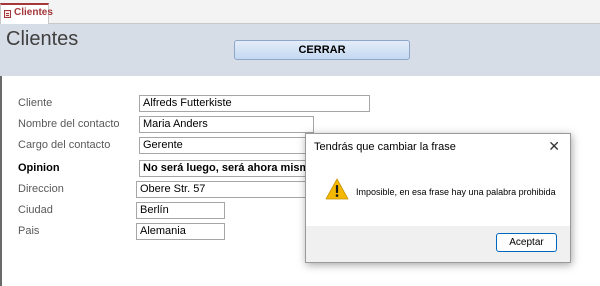 The width and height of the screenshot is (600, 286). What do you see at coordinates (64, 145) in the screenshot?
I see `label-cargo-contacto: Cargo del contacto` at bounding box center [64, 145].